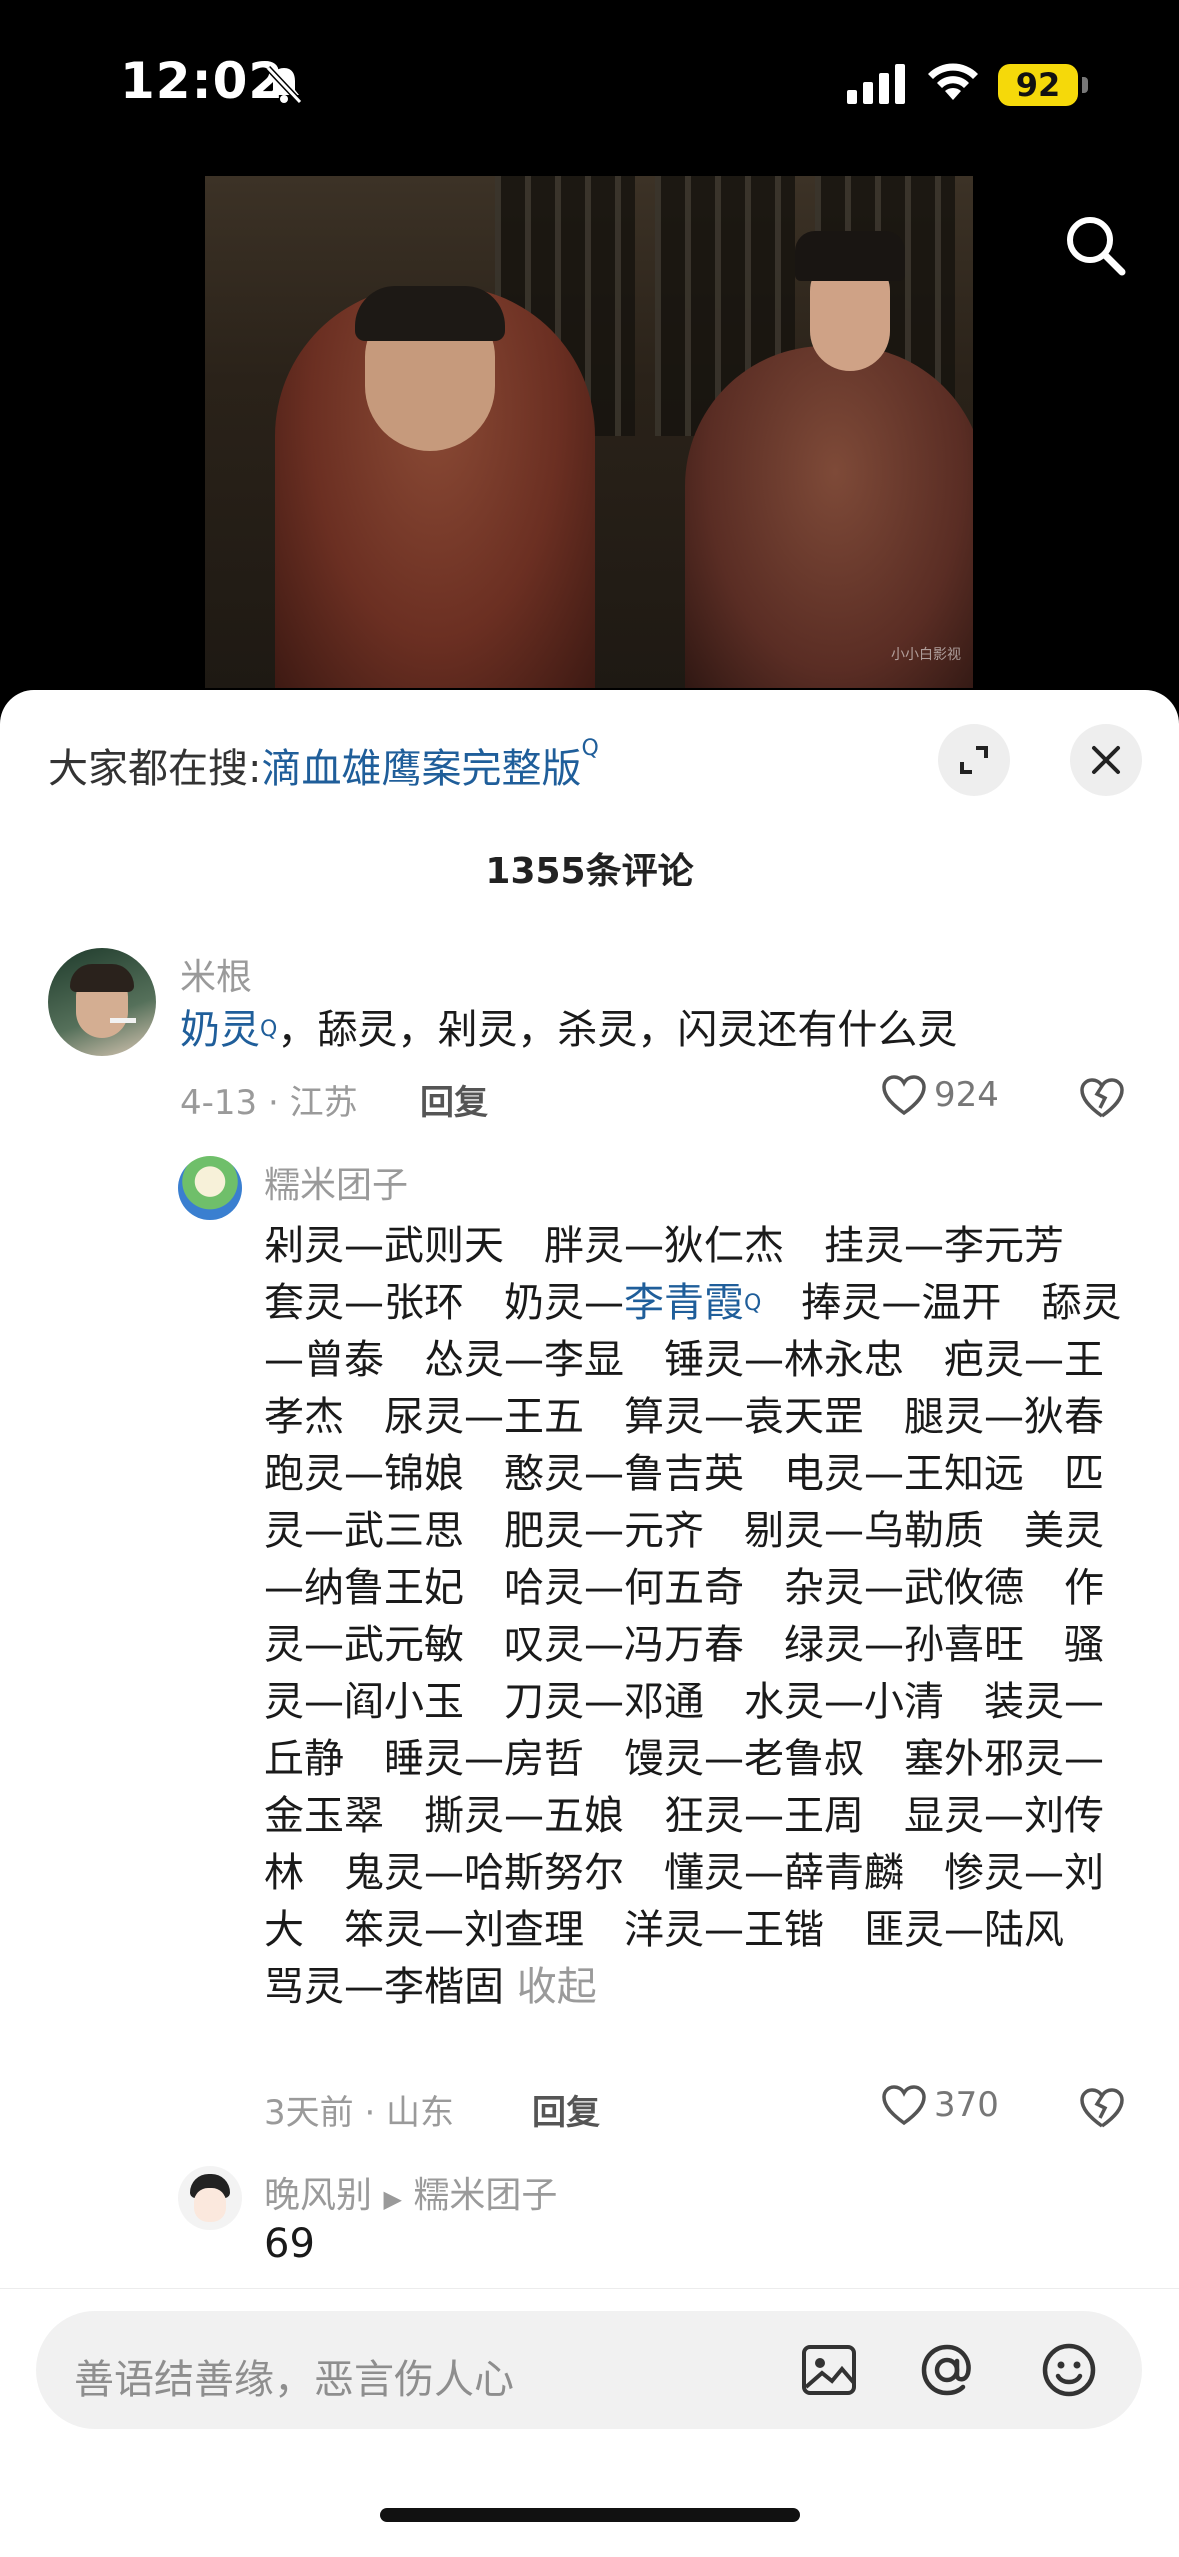 The height and width of the screenshot is (2557, 1179). What do you see at coordinates (289, 2244) in the screenshot?
I see `comment-text: 69` at bounding box center [289, 2244].